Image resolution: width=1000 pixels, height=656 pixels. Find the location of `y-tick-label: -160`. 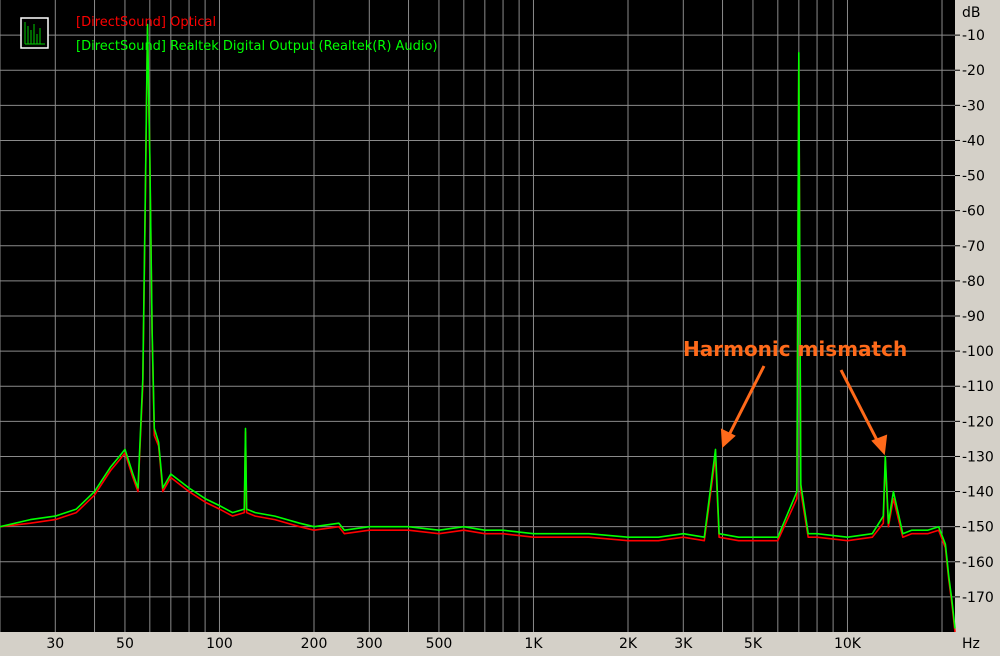

y-tick-label: -160 is located at coordinates (978, 563).